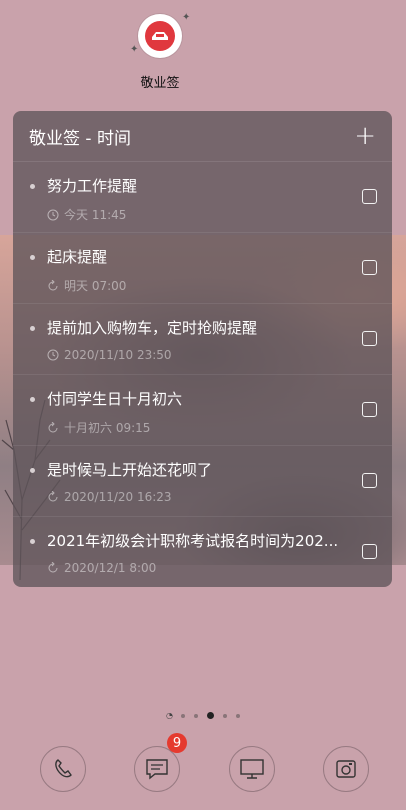 The width and height of the screenshot is (406, 810). I want to click on reminder-time-text: 2020/11/20 16:23, so click(118, 497).